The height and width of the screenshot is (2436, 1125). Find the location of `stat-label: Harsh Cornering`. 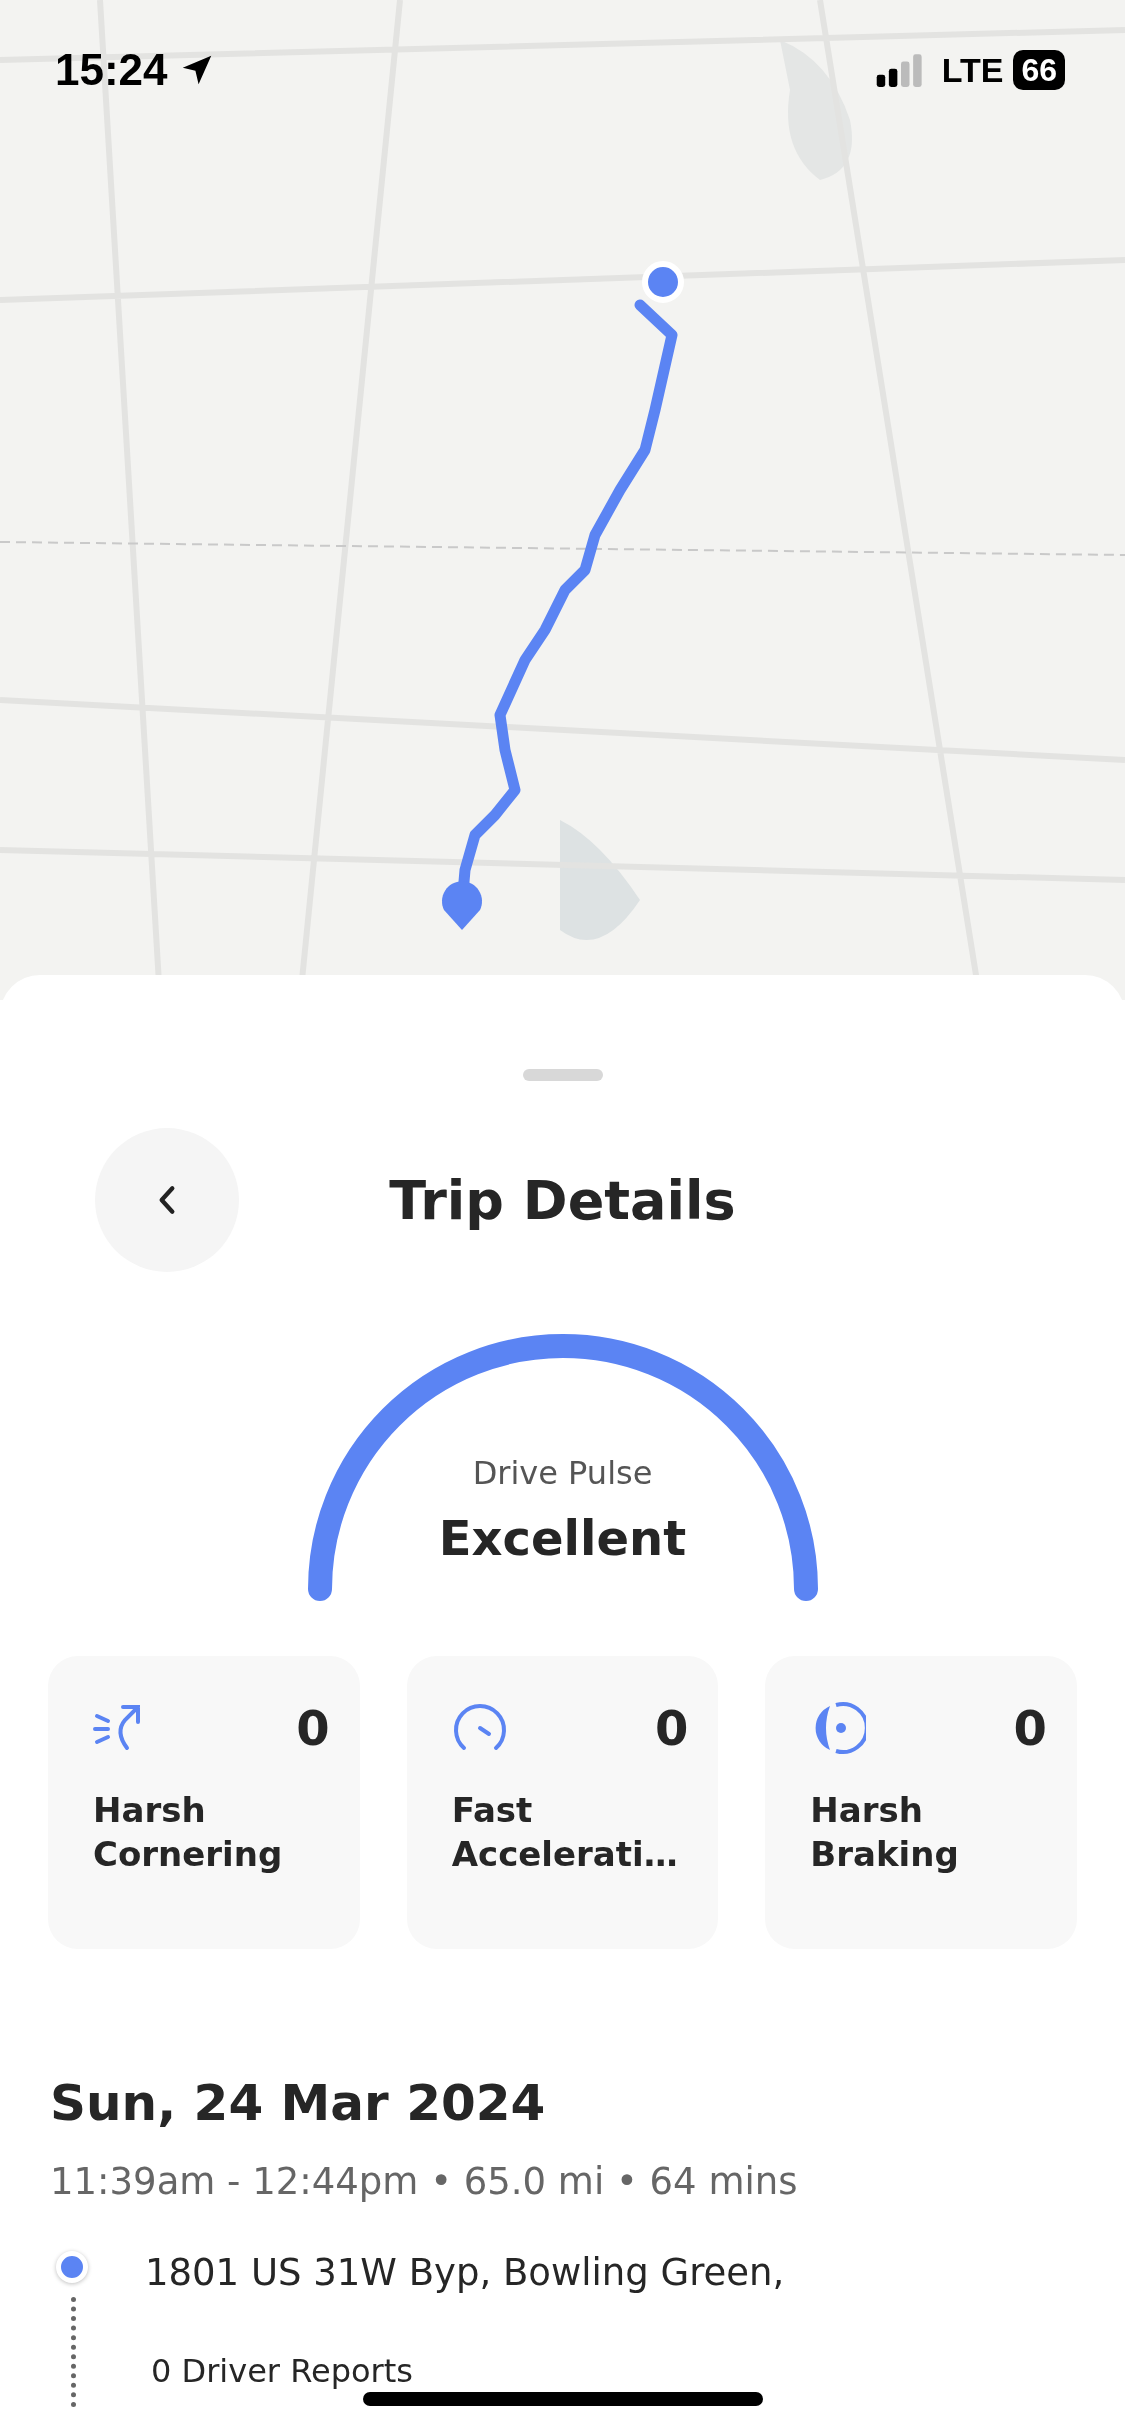

stat-label: Harsh Cornering is located at coordinates (188, 1833).